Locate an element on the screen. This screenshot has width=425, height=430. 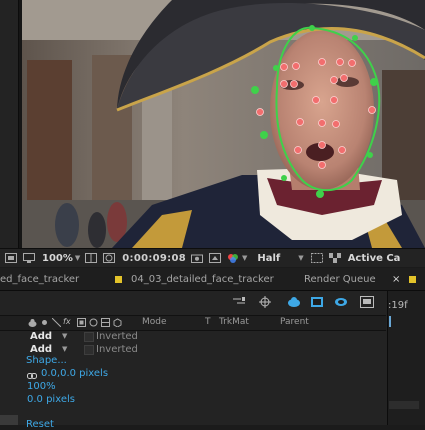
t-column-header: T is located at coordinates (208, 322).